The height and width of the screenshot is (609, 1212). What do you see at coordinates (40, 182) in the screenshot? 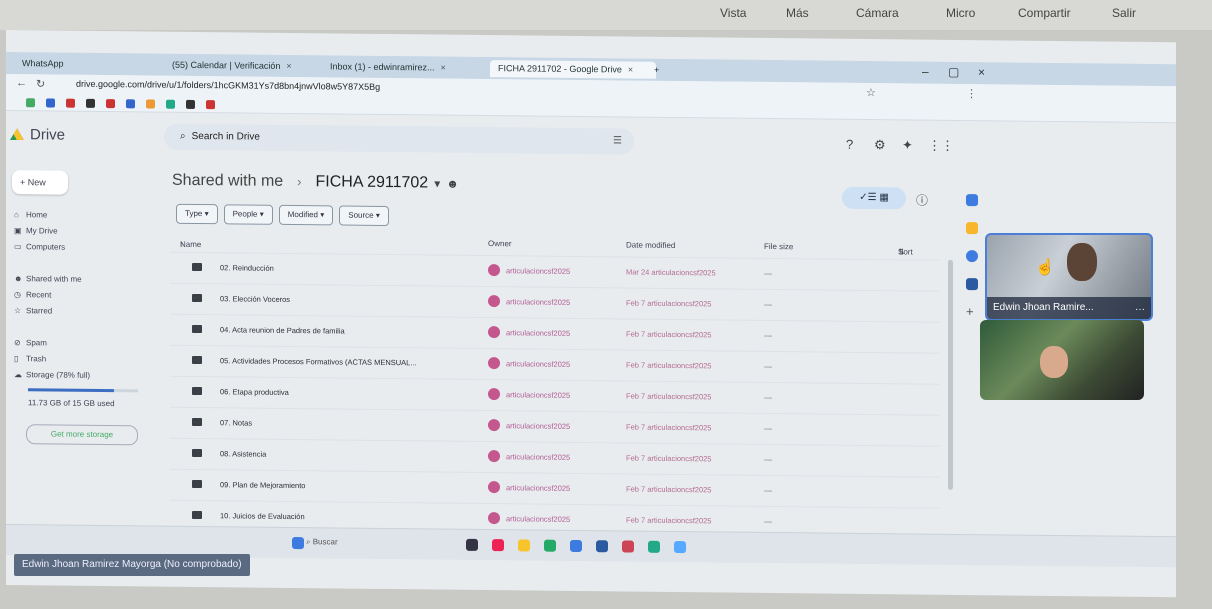
I see `new-button: + New` at bounding box center [40, 182].